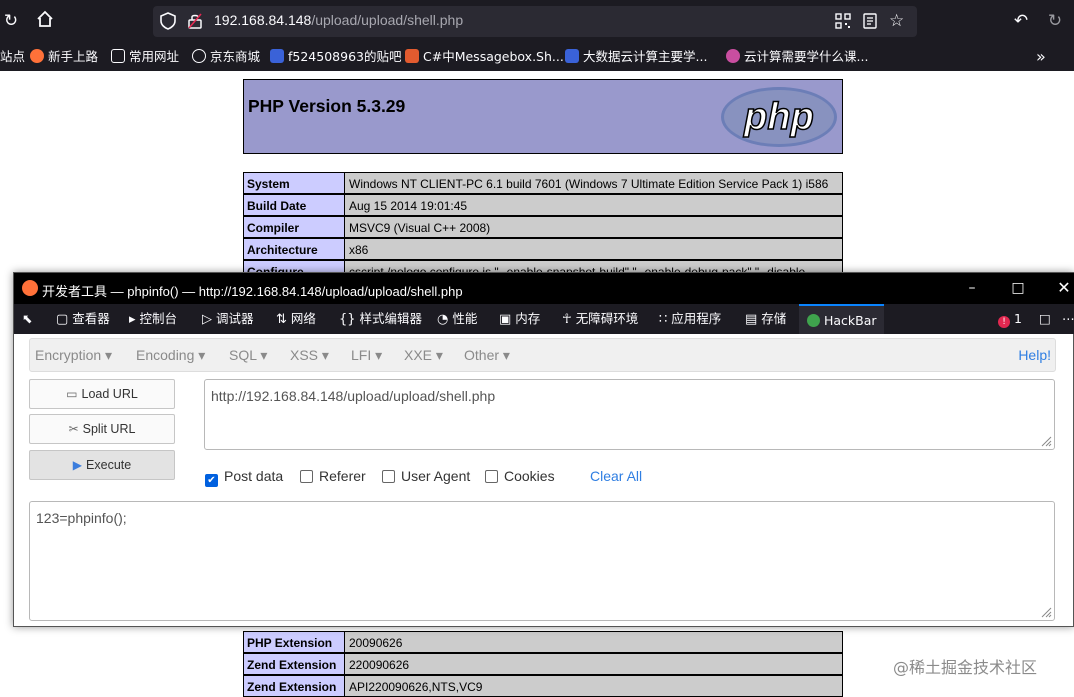 The height and width of the screenshot is (697, 1074). What do you see at coordinates (226, 57) in the screenshot?
I see `bookmark-item: 京东商城` at bounding box center [226, 57].